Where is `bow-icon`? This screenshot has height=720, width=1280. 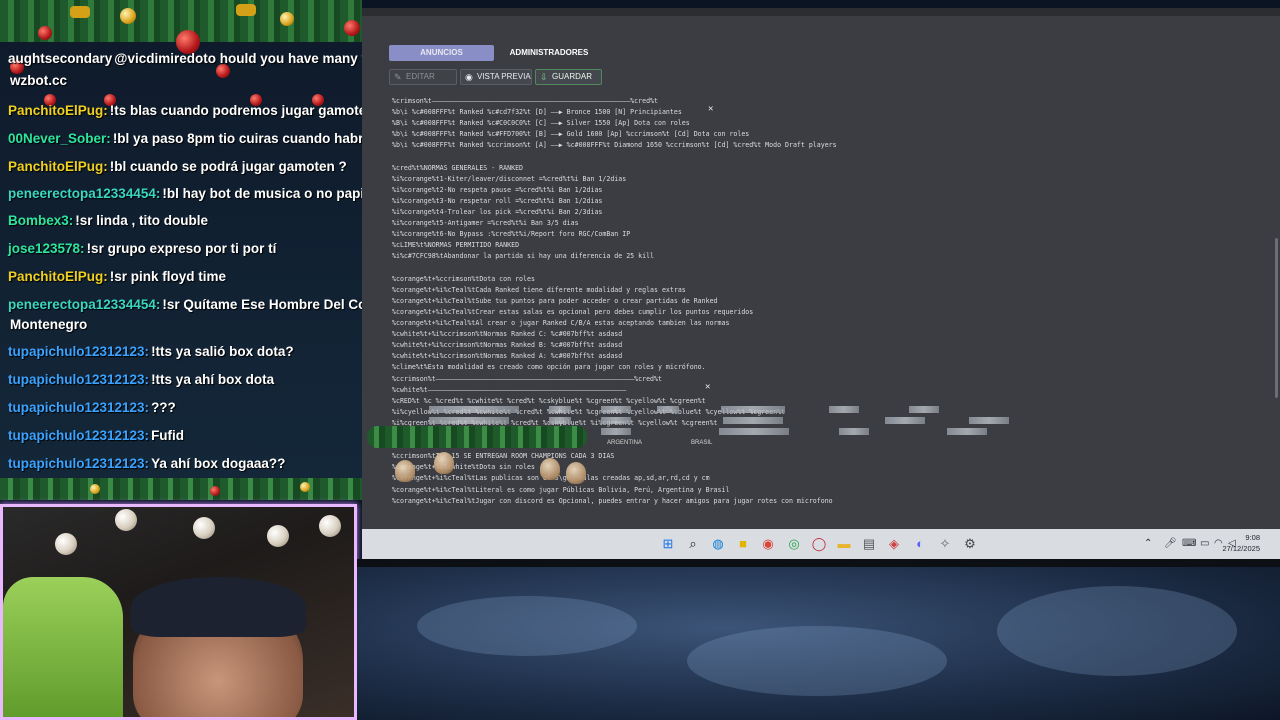
bow-icon is located at coordinates (246, 10).